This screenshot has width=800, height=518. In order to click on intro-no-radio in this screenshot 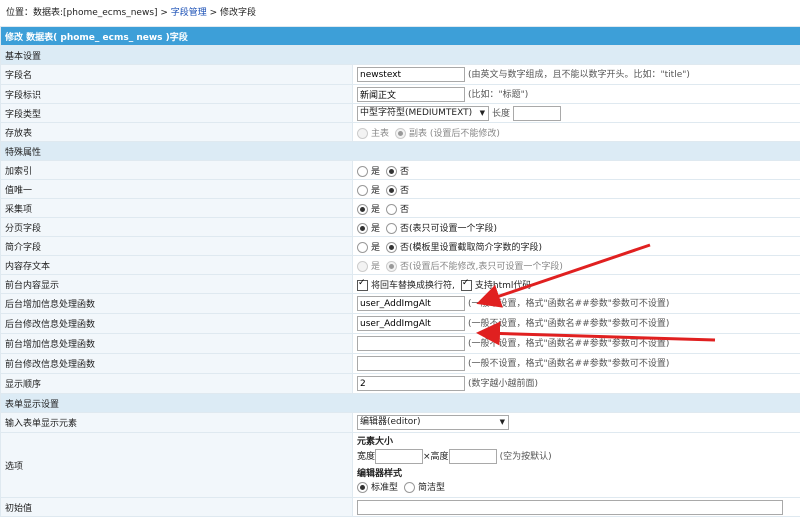, I will do `click(392, 247)`.